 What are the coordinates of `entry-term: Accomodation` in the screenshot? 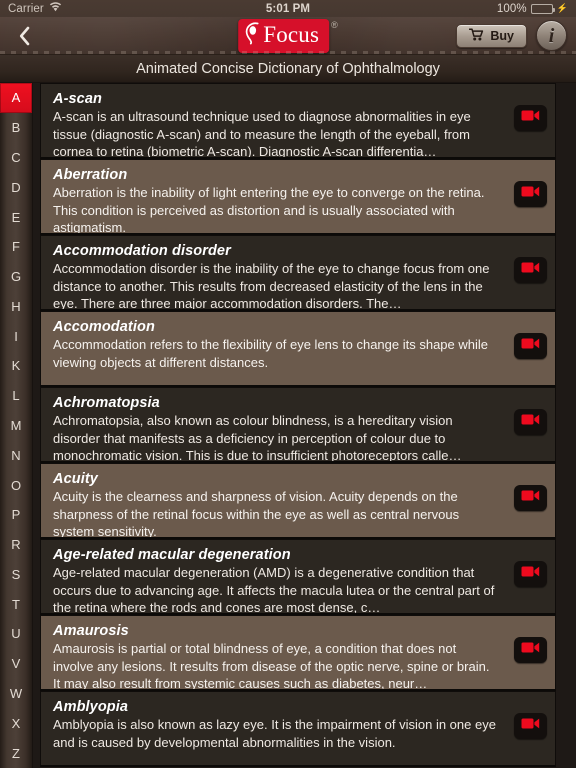 It's located at (104, 327).